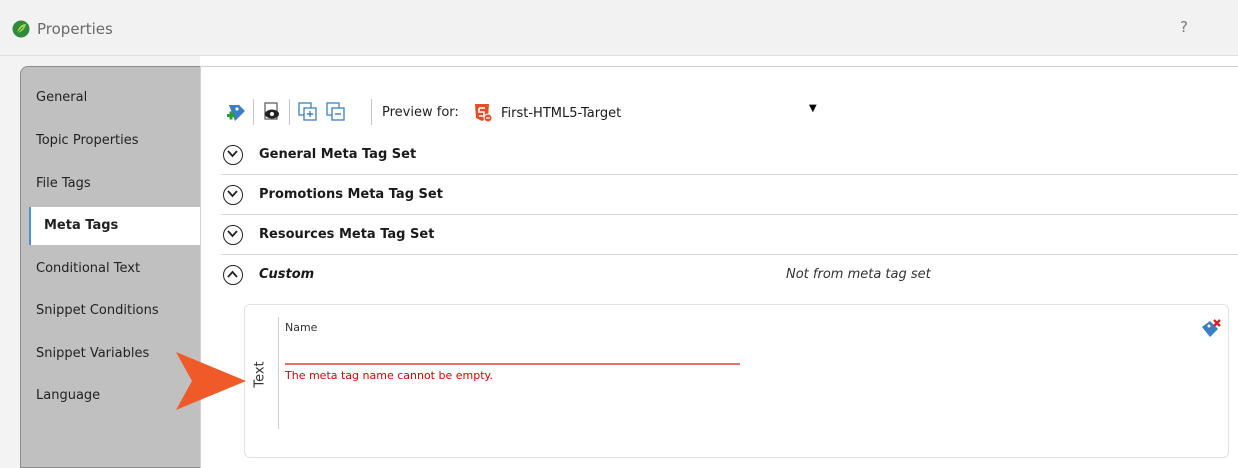 The height and width of the screenshot is (468, 1238). I want to click on meta-tag-name-input, so click(512, 354).